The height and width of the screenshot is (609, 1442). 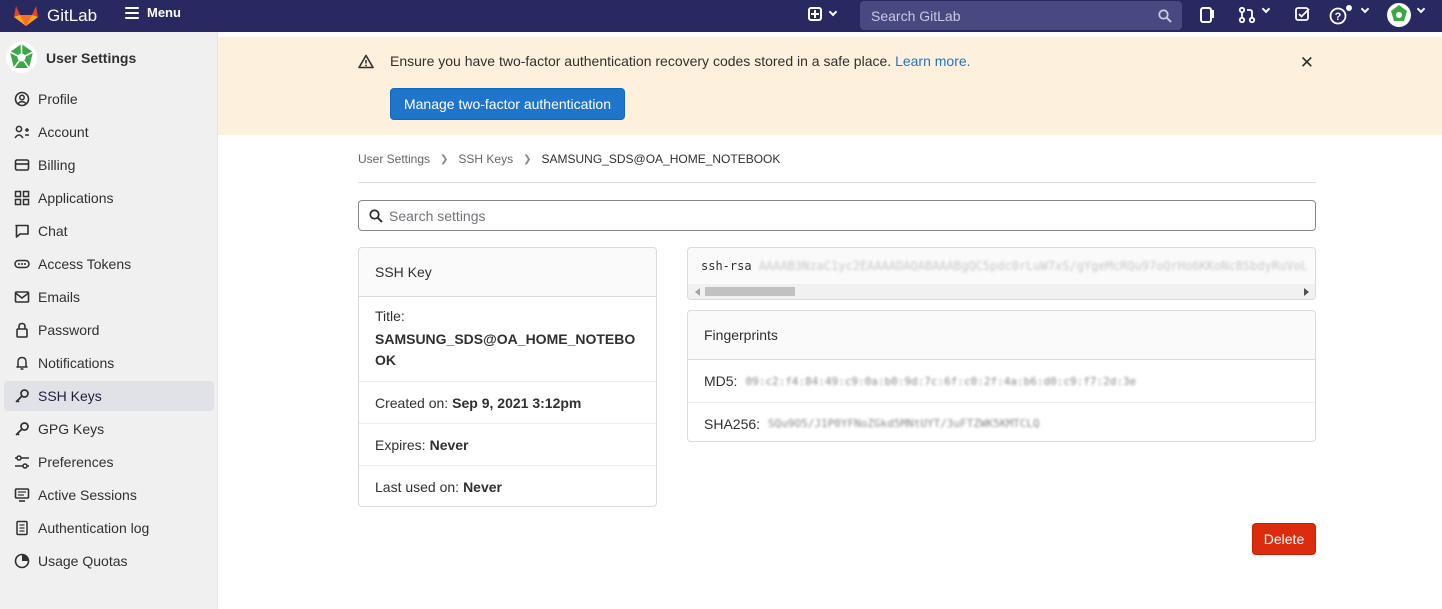 I want to click on sidebar-item-authentication-log: Authentication log, so click(x=109, y=528).